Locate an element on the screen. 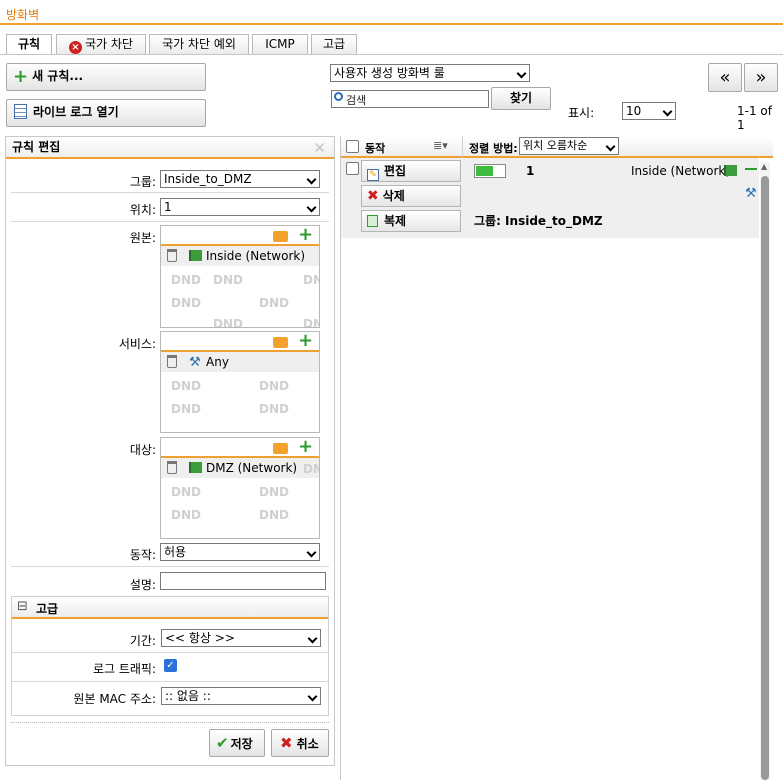 The image size is (783, 780). service-label: 서비스: is located at coordinates (137, 344).